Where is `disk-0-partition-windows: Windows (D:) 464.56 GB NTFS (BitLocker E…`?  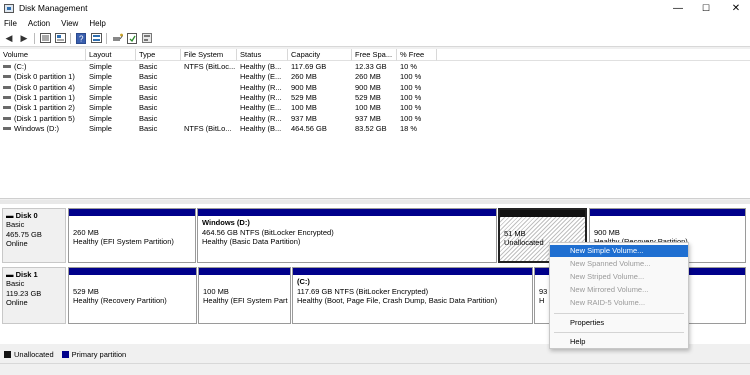
disk-0-partition-windows: Windows (D:) 464.56 GB NTFS (BitLocker E… is located at coordinates (347, 235).